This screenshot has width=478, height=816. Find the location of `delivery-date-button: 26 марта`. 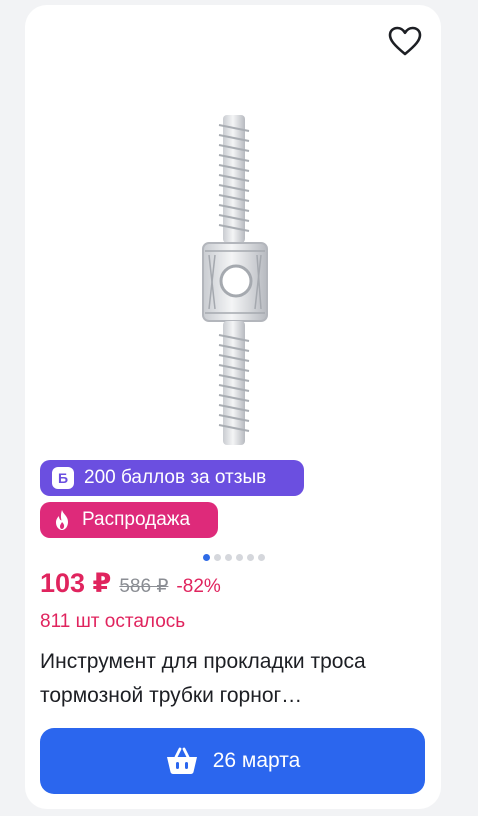

delivery-date-button: 26 марта is located at coordinates (232, 761).